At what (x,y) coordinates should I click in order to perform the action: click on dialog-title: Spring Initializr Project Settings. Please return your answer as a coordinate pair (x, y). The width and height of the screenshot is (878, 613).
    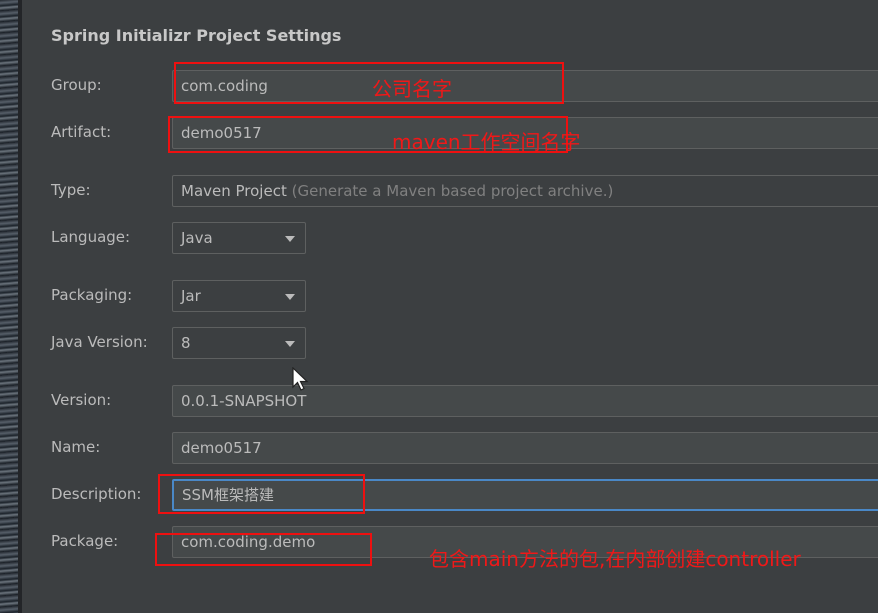
    Looking at the image, I should click on (196, 35).